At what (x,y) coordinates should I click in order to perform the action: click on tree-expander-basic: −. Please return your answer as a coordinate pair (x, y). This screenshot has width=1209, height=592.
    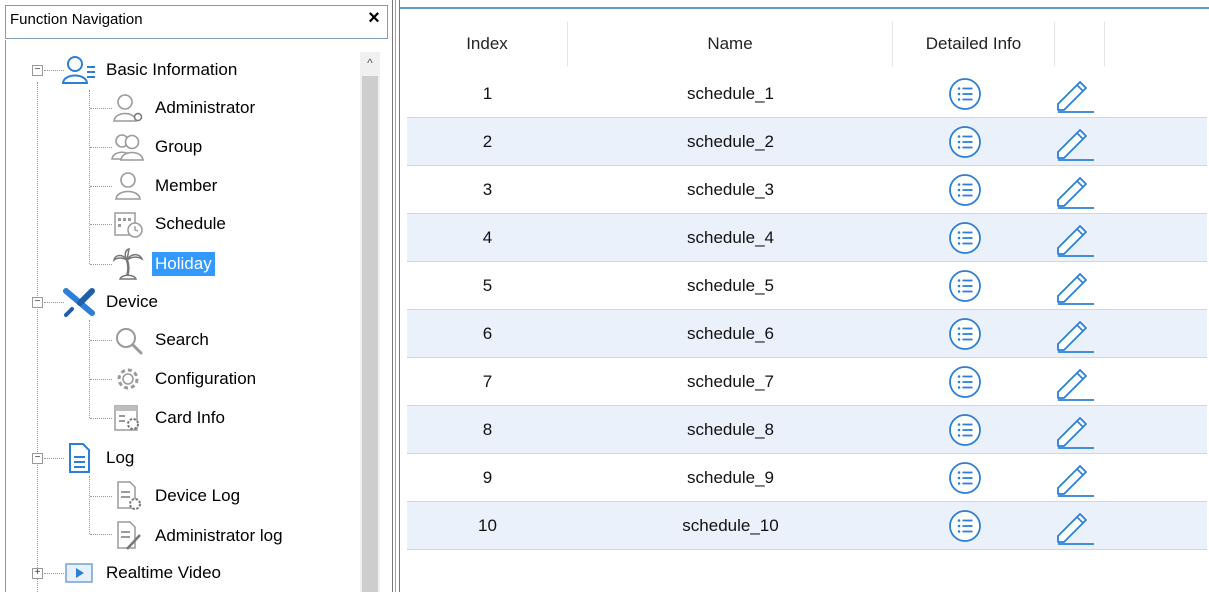
    Looking at the image, I should click on (37, 70).